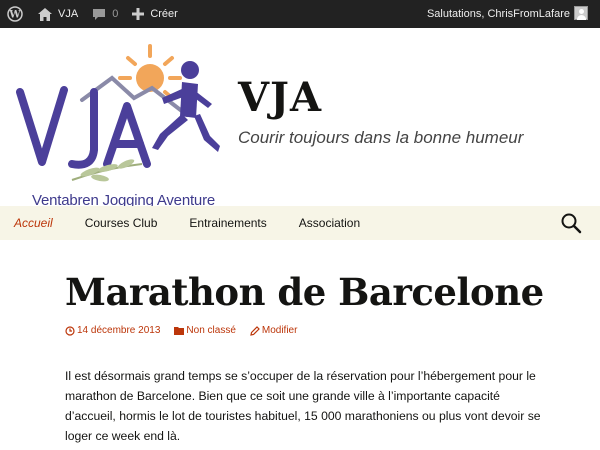  What do you see at coordinates (280, 97) in the screenshot?
I see `site-title: VJA` at bounding box center [280, 97].